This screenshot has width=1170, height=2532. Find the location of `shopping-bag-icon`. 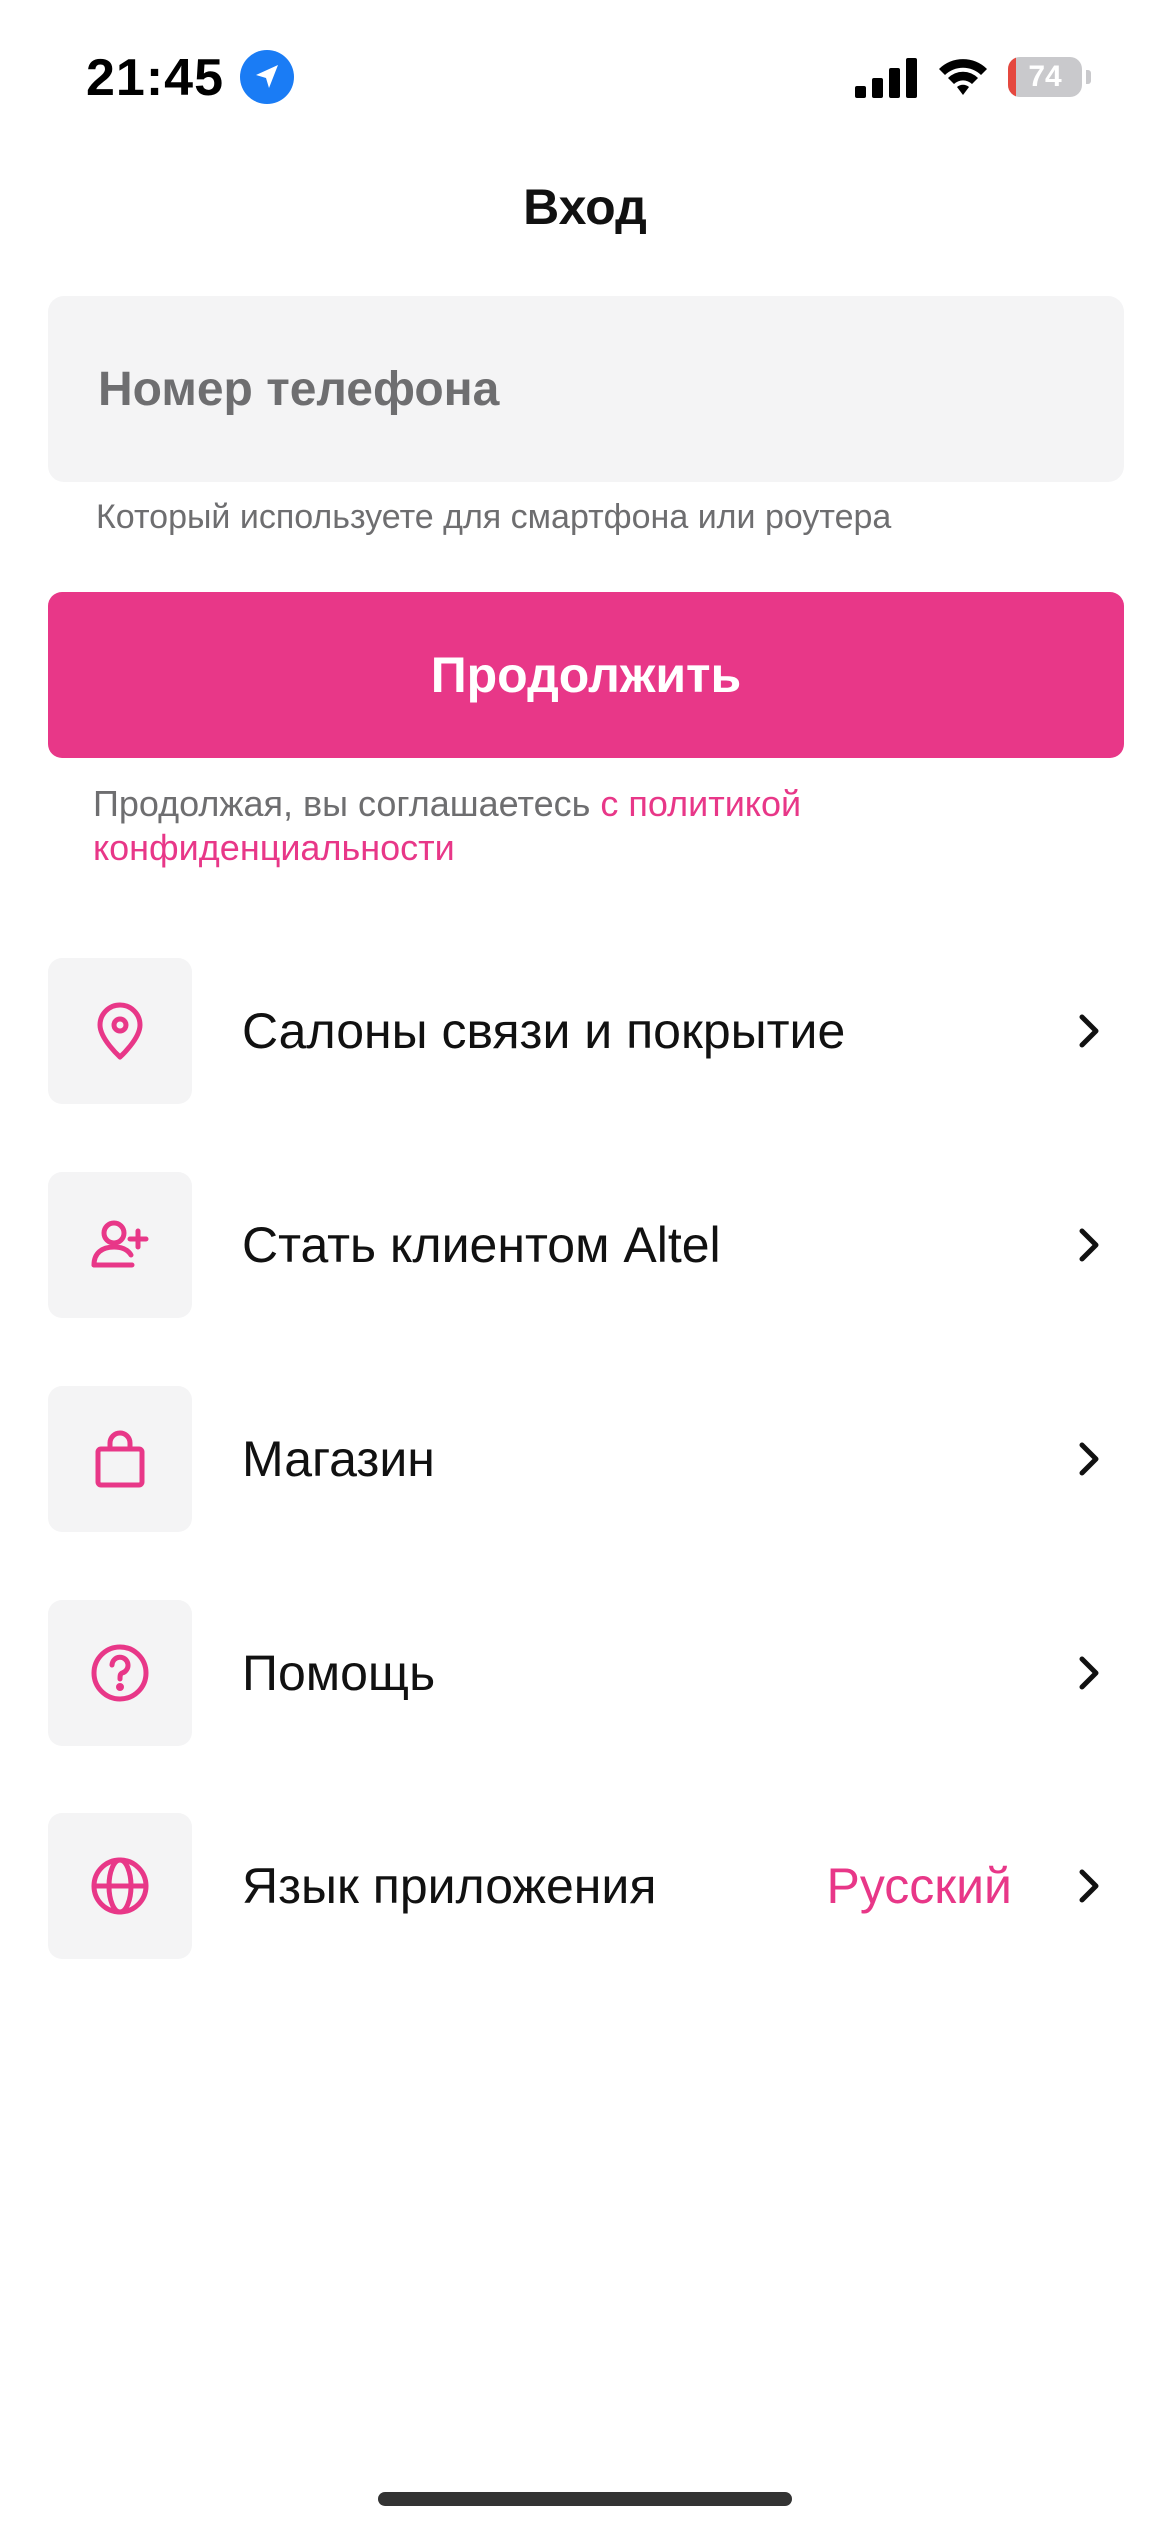

shopping-bag-icon is located at coordinates (120, 1459).